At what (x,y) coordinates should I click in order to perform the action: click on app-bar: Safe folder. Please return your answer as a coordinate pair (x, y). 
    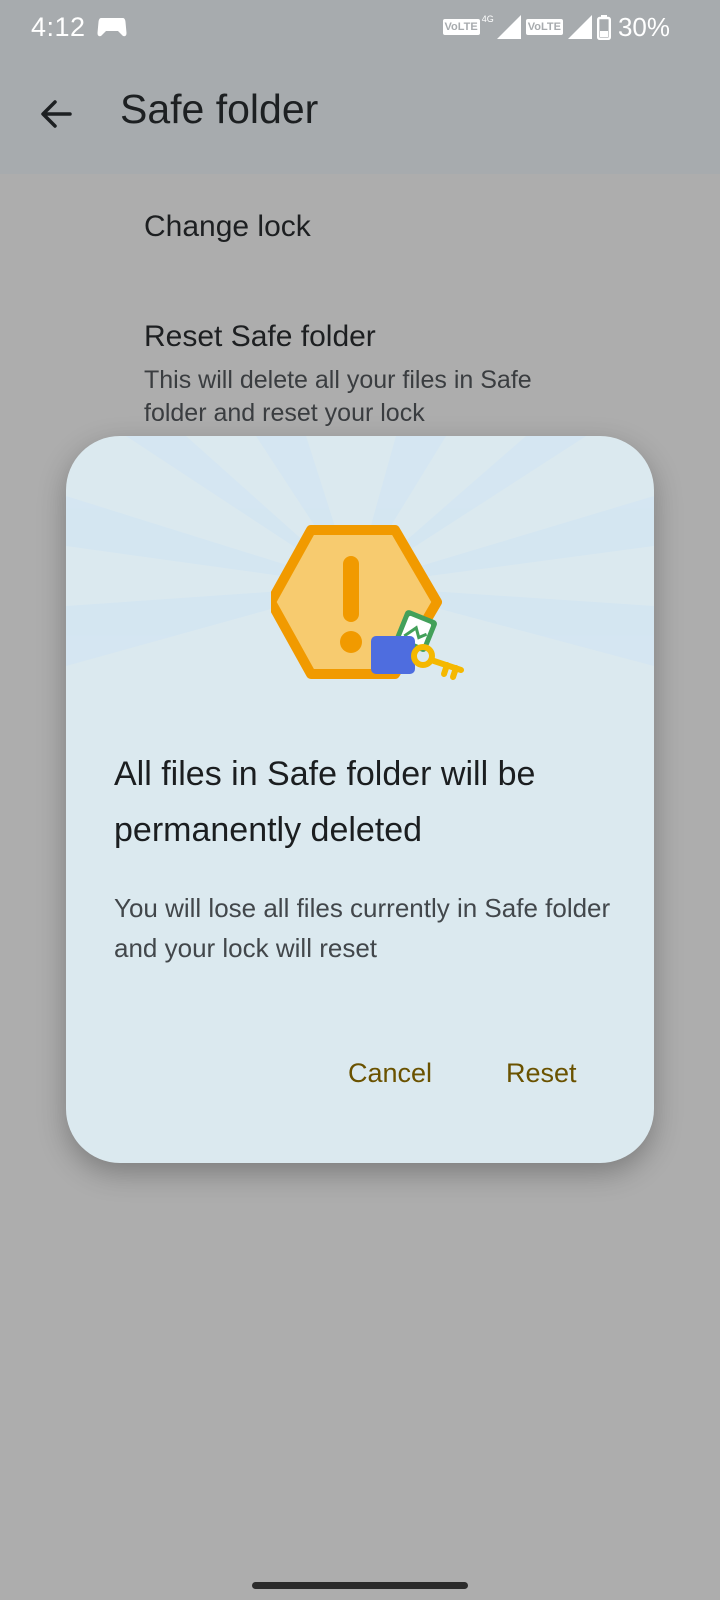
    Looking at the image, I should click on (360, 115).